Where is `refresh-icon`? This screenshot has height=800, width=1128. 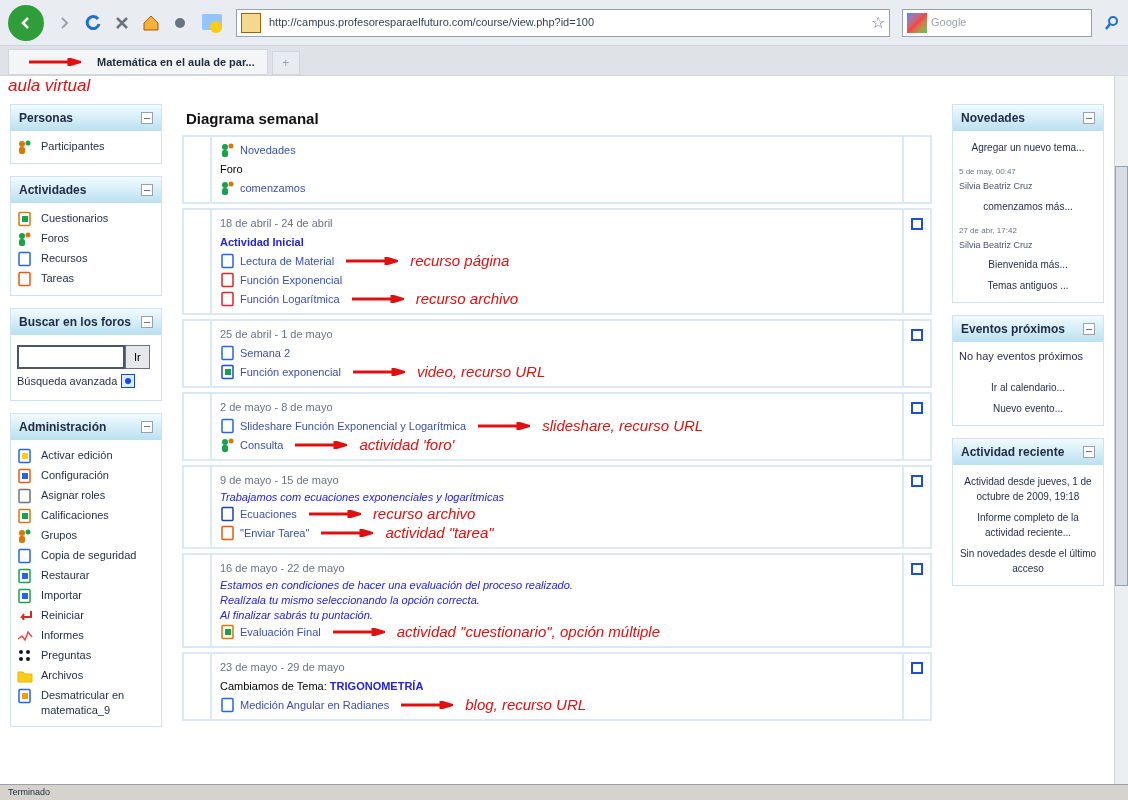 refresh-icon is located at coordinates (93, 22).